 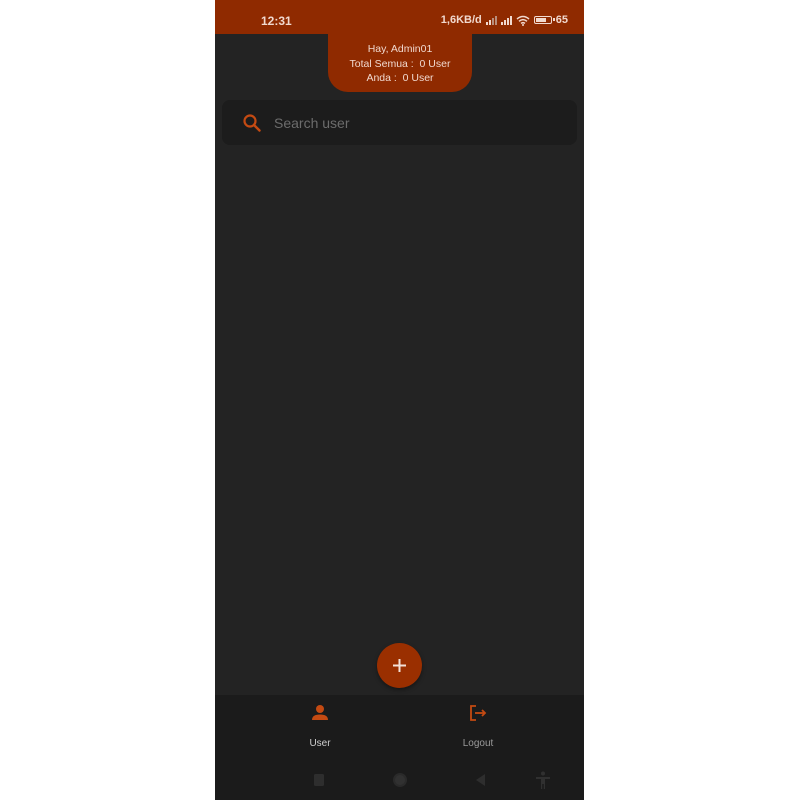 What do you see at coordinates (399, 17) in the screenshot?
I see `status-bar: 12:31 1,6KB/d 65` at bounding box center [399, 17].